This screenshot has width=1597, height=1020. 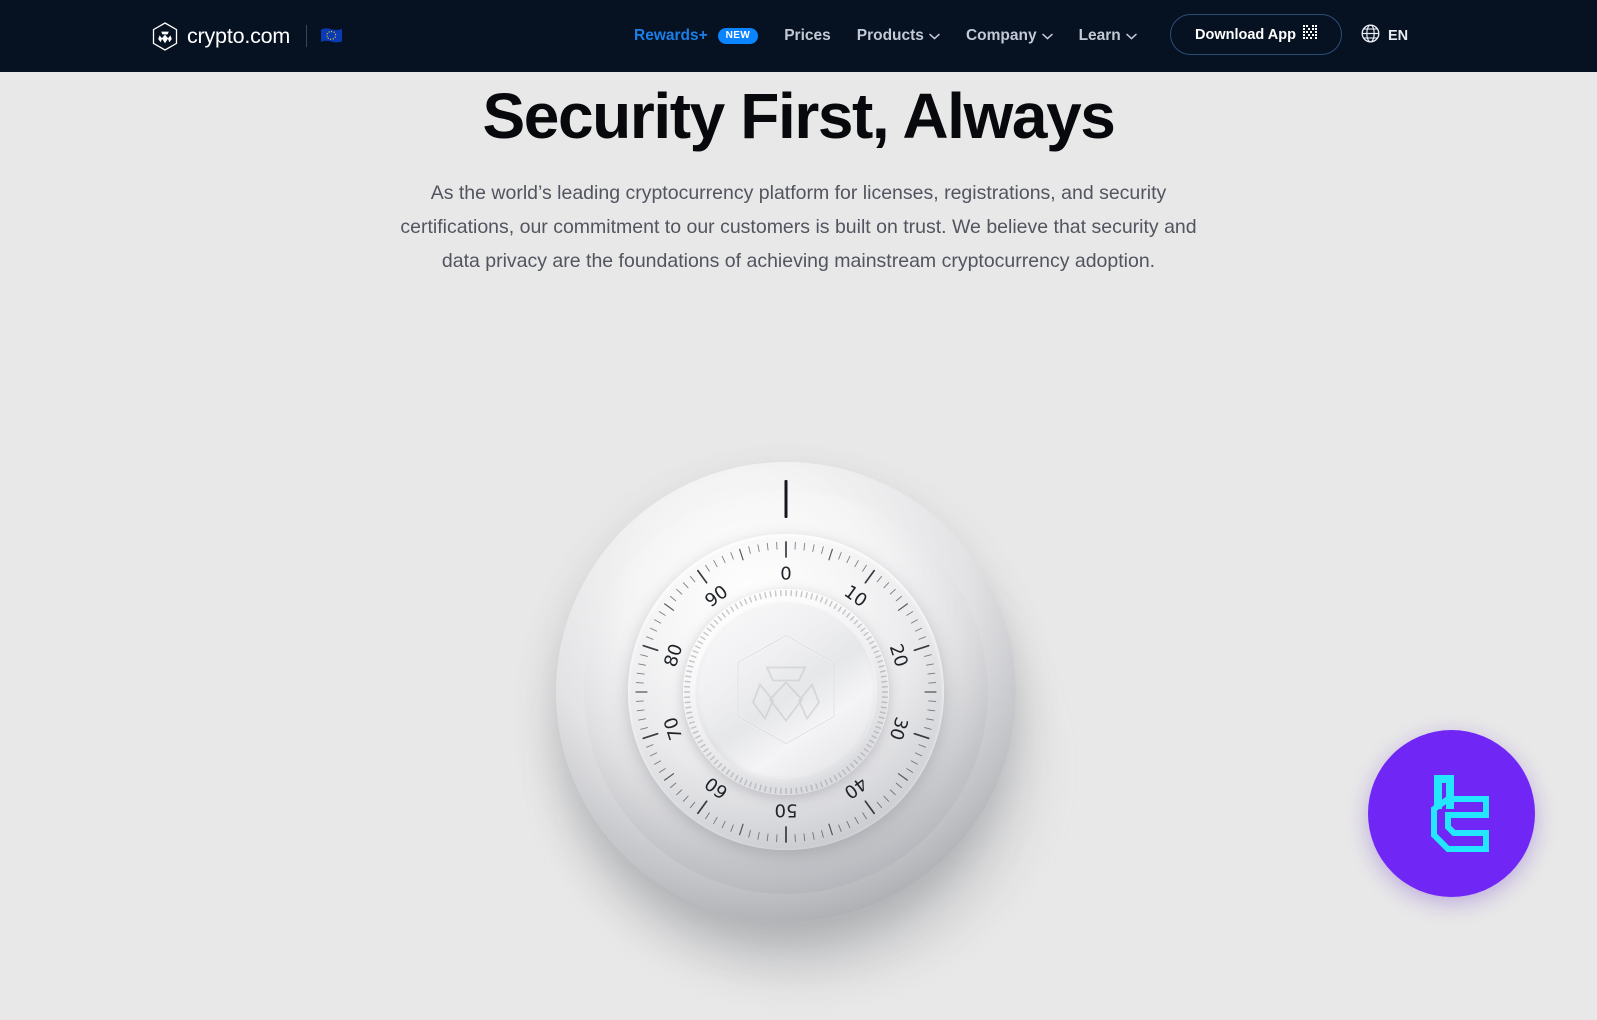 I want to click on download-app-label: Download App, so click(x=1245, y=35).